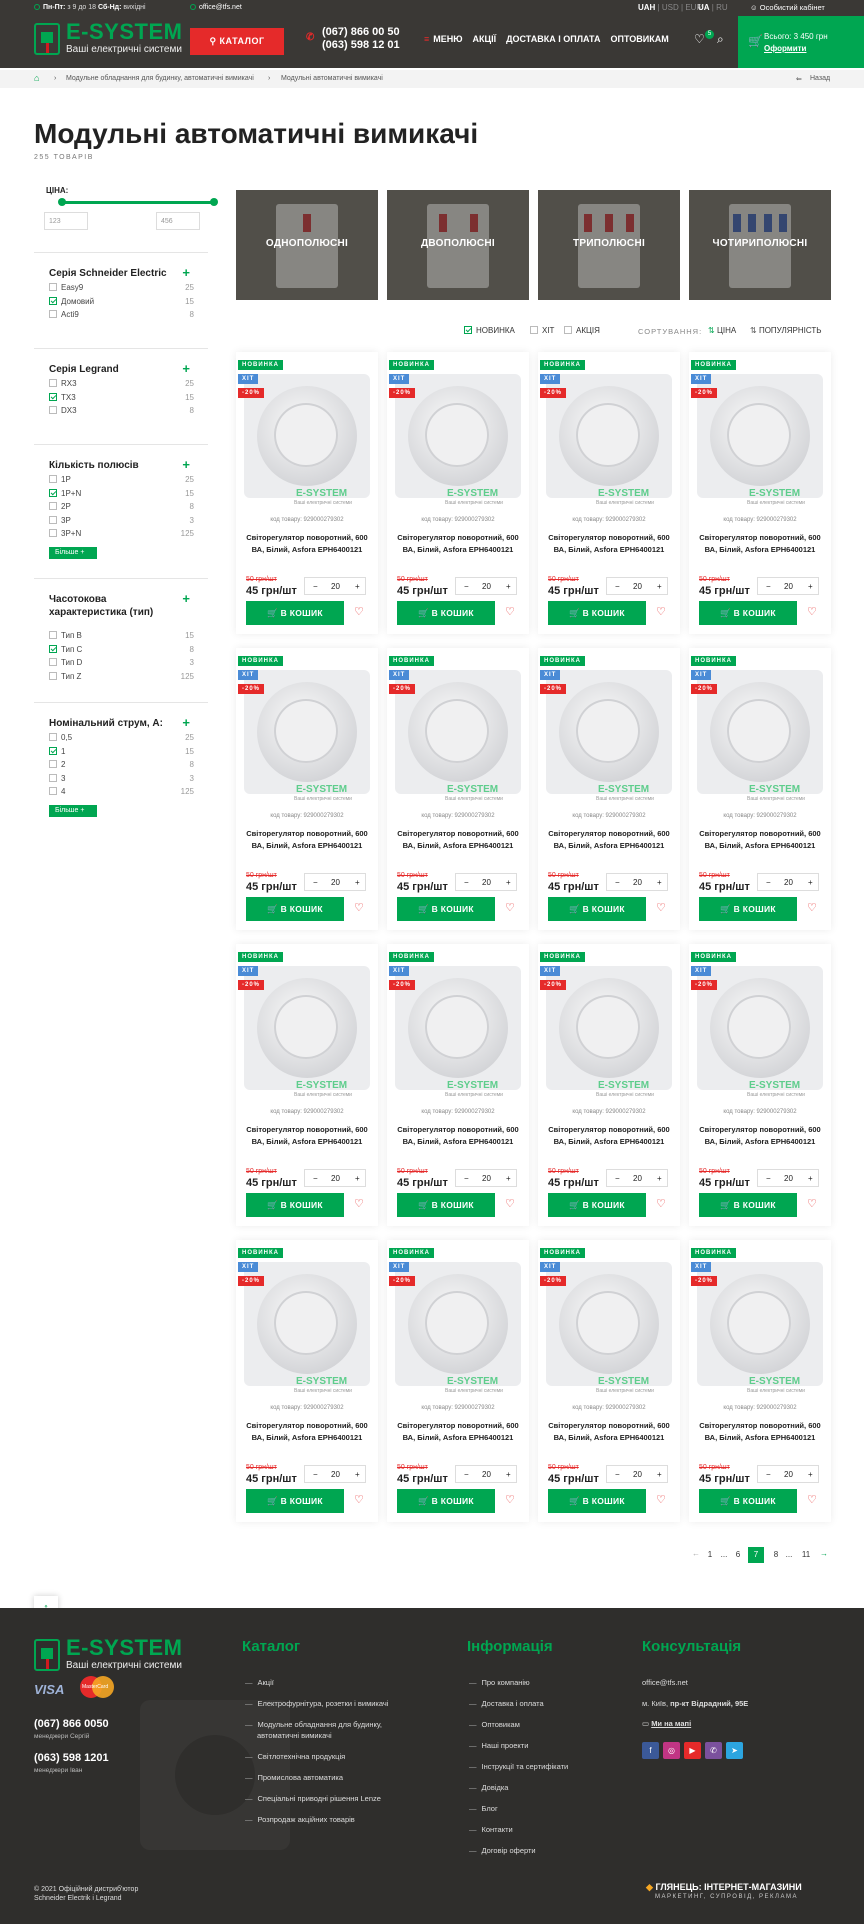  What do you see at coordinates (108, 1653) in the screenshot?
I see `footer-logo: E-SYSTEM Ваші електричні системи` at bounding box center [108, 1653].